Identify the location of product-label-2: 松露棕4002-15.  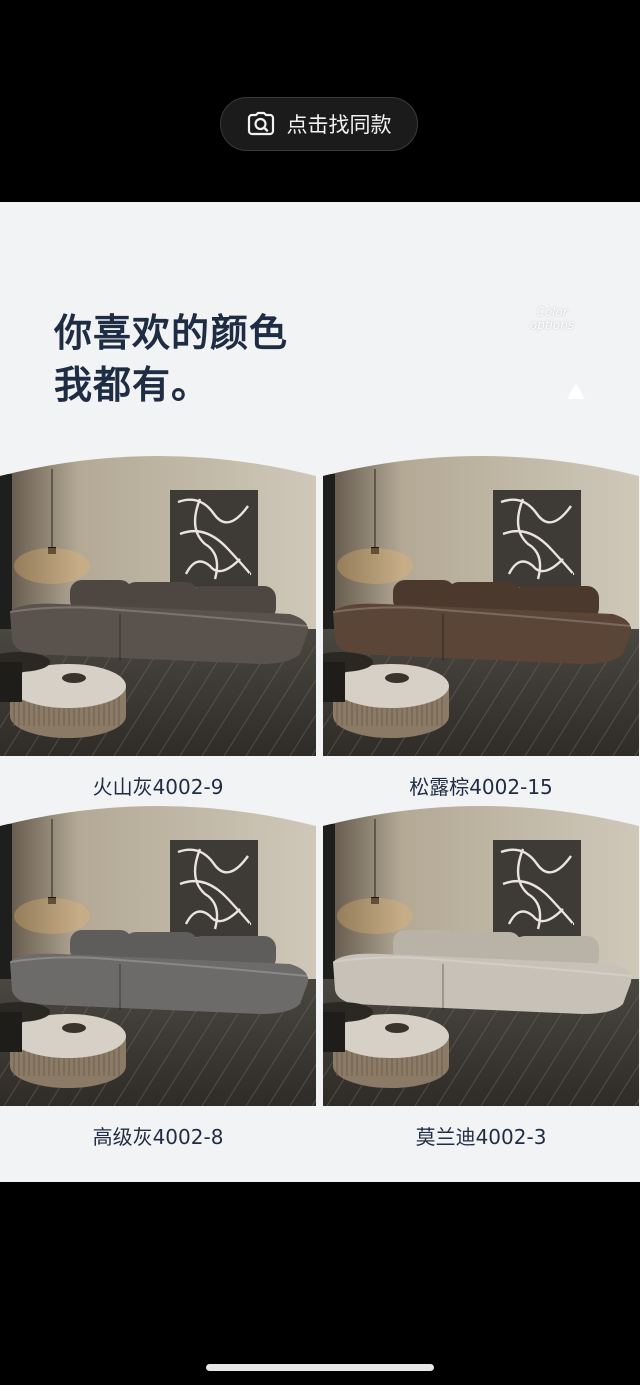
(481, 787).